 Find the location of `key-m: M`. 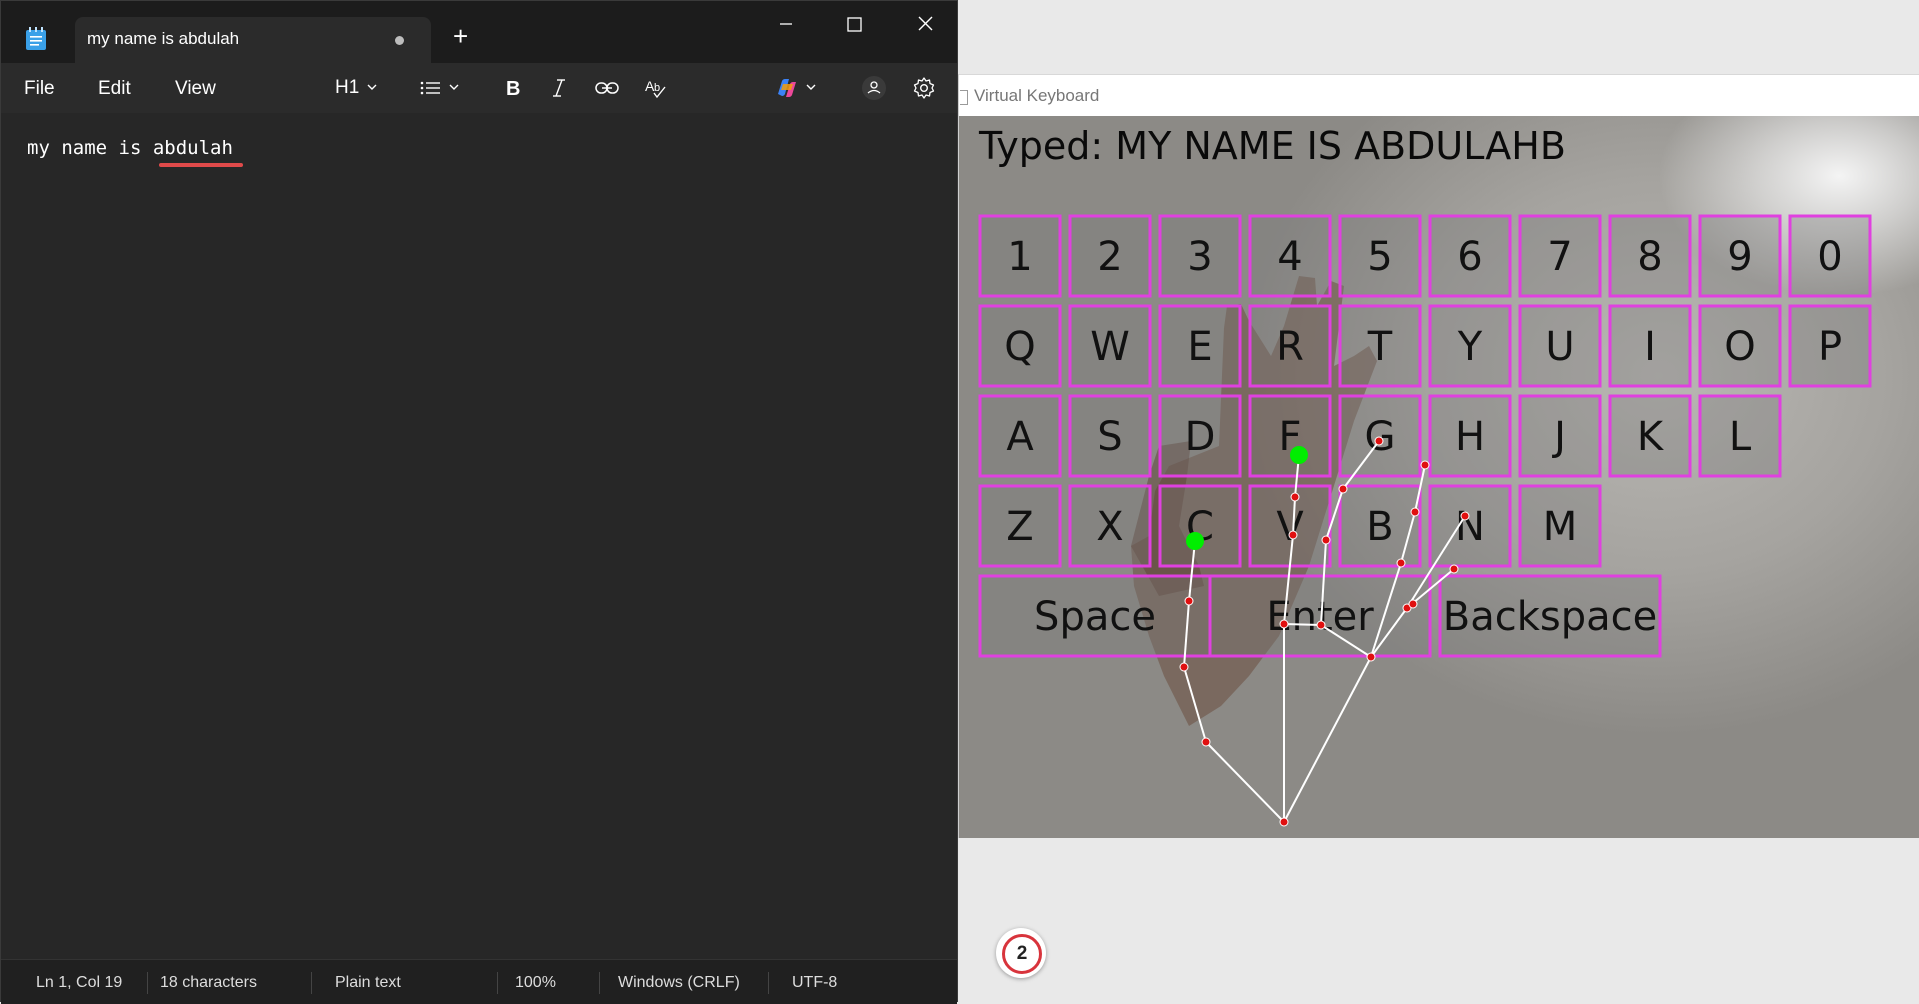

key-m: M is located at coordinates (1560, 526).